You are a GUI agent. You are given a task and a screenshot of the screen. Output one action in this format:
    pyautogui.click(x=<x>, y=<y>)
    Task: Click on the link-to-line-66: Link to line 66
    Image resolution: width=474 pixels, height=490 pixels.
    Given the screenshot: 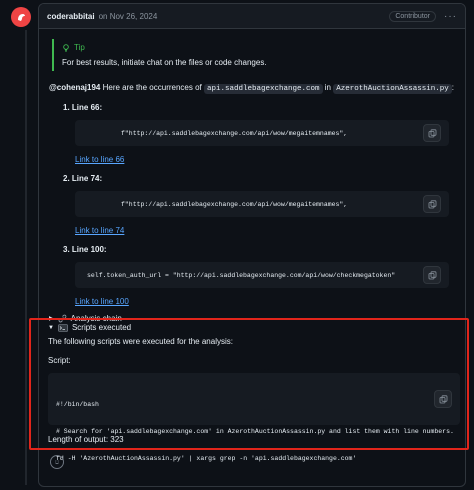 What is the action you would take?
    pyautogui.click(x=265, y=159)
    